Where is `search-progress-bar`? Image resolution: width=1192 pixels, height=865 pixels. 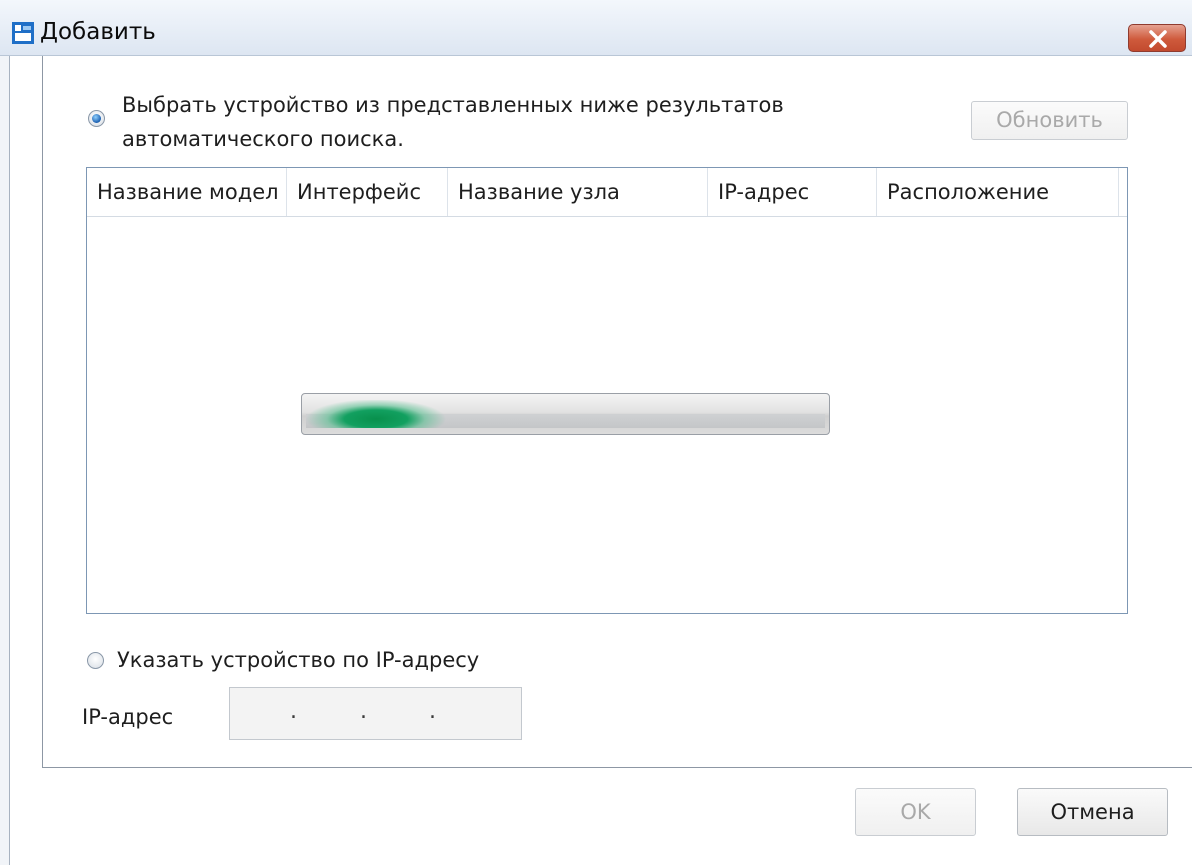
search-progress-bar is located at coordinates (565, 414).